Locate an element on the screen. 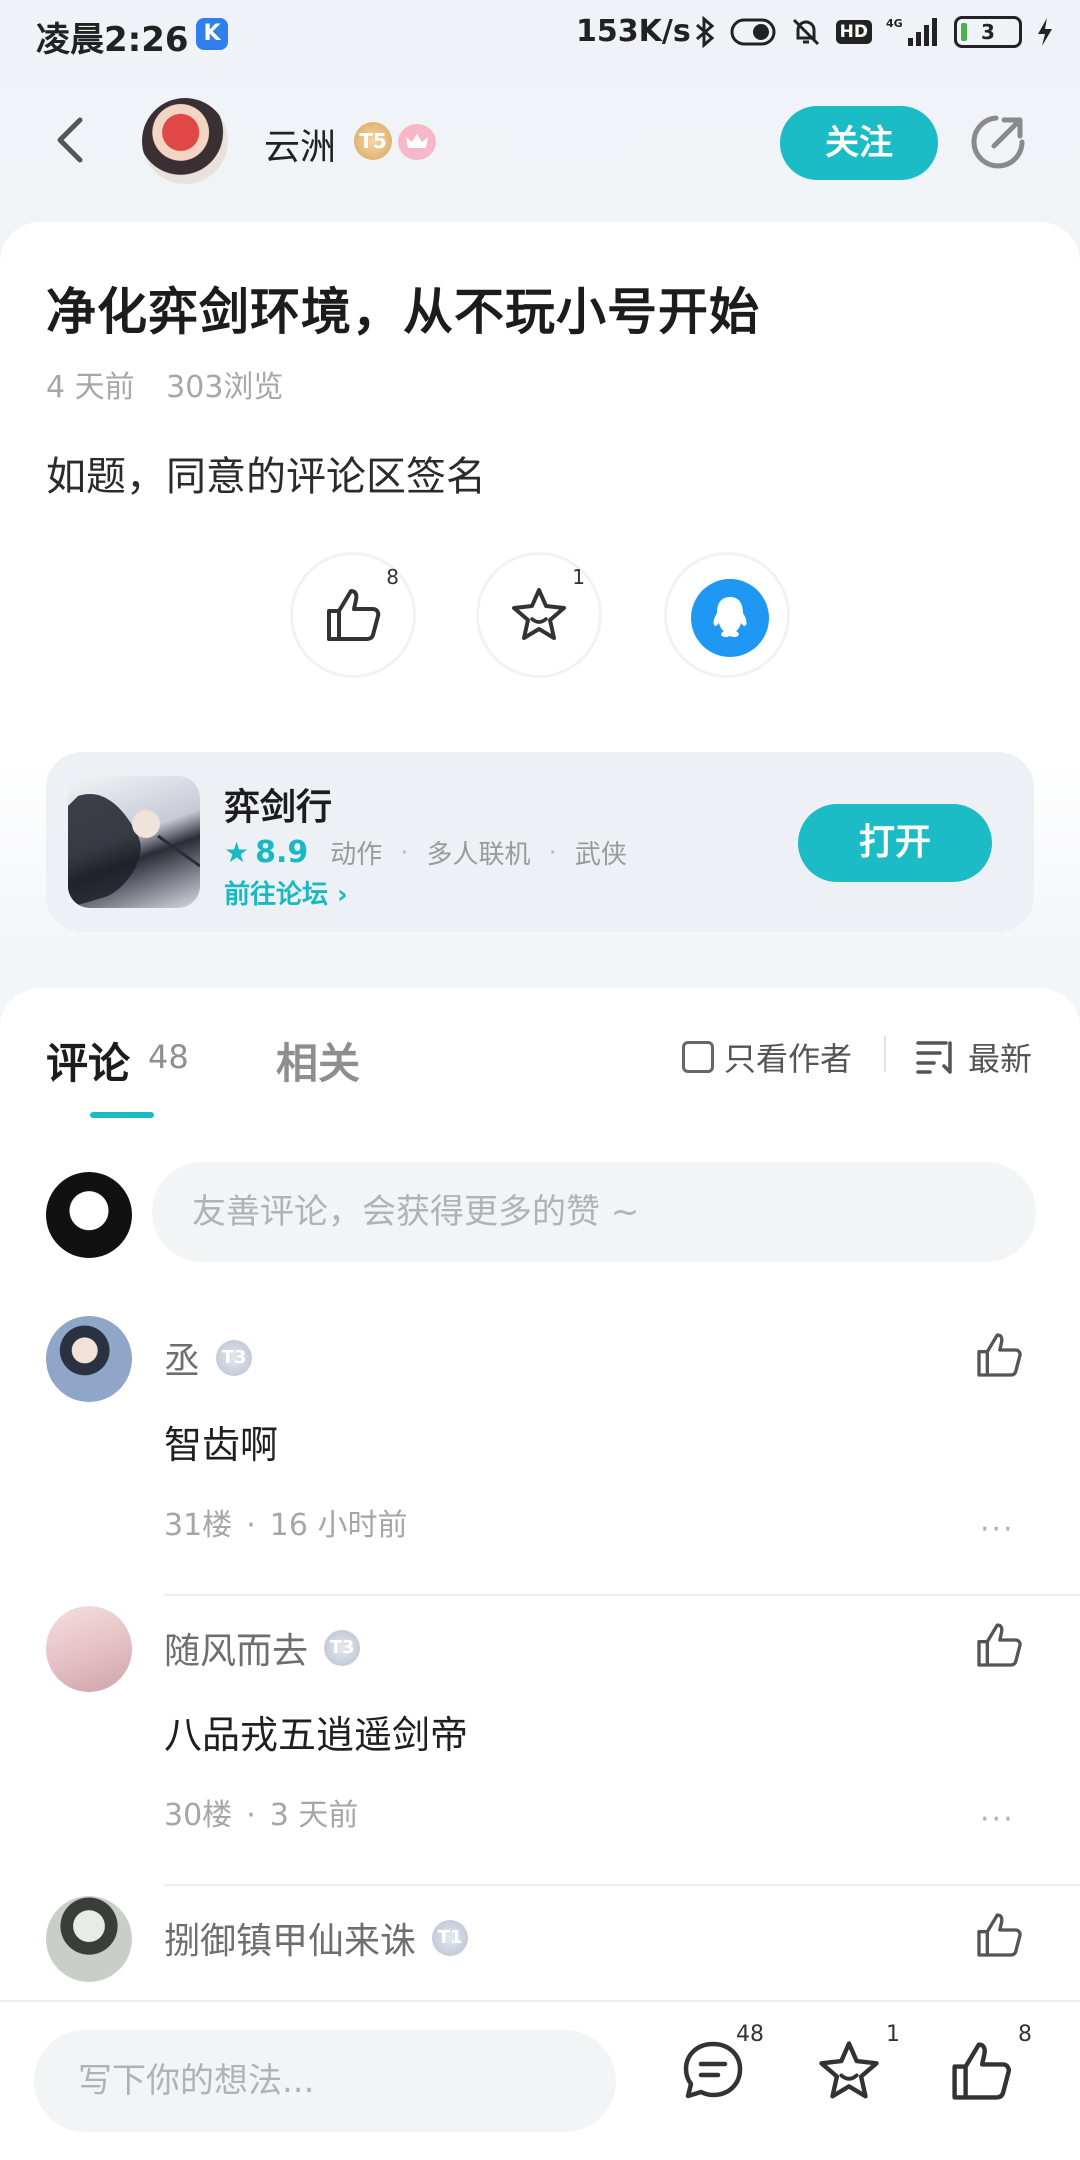  tab-comments: 评论 is located at coordinates (88, 1060).